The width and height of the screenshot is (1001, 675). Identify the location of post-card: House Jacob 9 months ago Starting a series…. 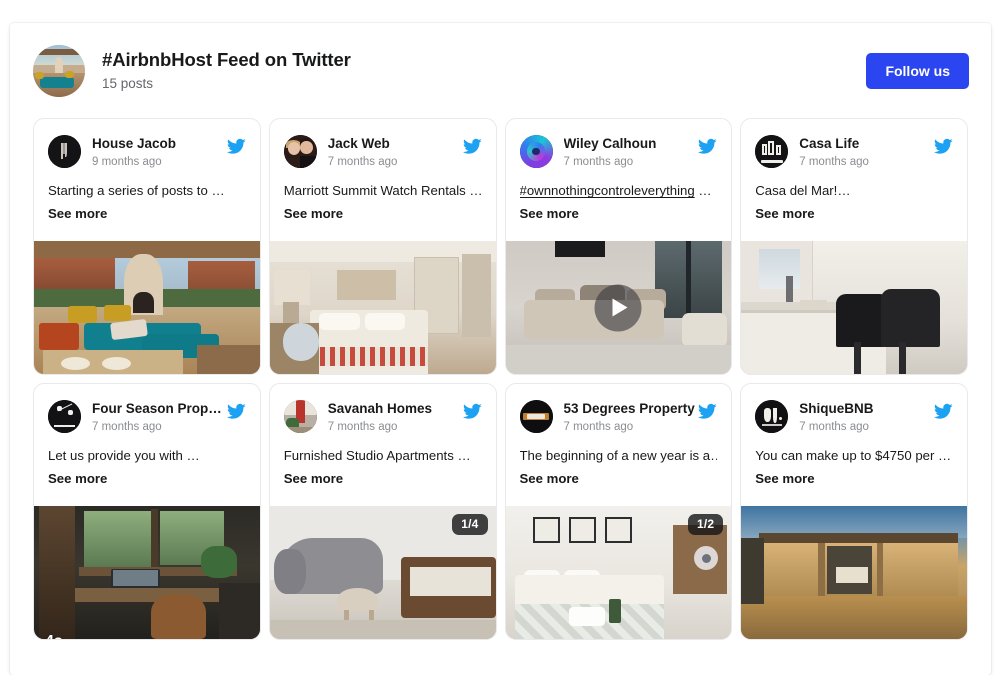
(147, 246).